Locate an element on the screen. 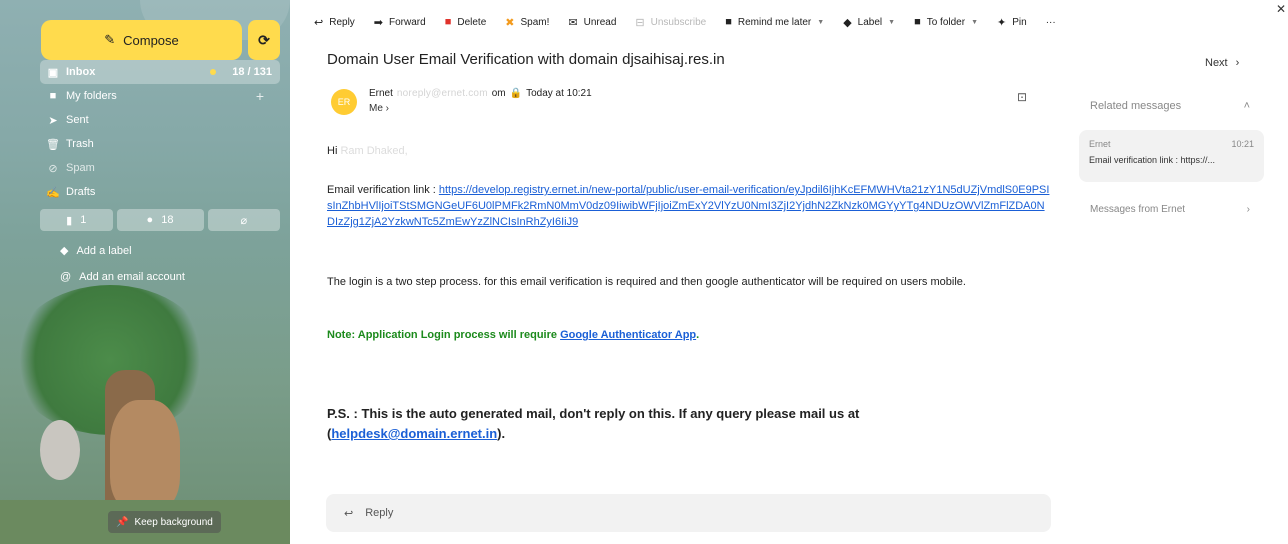 This screenshot has height=544, width=1288. chevron-up-icon: ˄ is located at coordinates (1246, 106).